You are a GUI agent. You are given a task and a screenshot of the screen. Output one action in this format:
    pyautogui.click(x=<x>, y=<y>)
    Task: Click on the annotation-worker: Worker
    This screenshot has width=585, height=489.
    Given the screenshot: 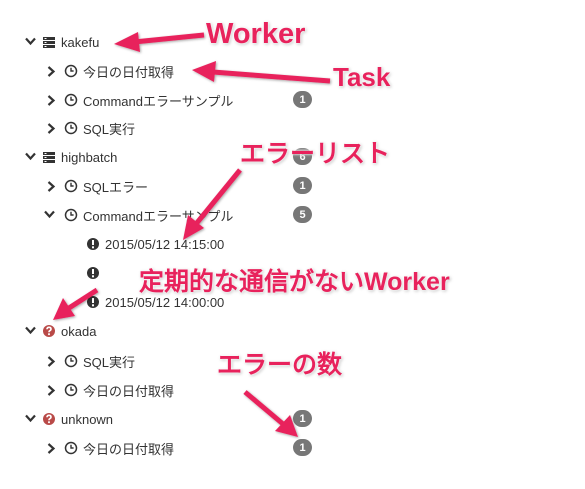 What is the action you would take?
    pyautogui.click(x=256, y=34)
    